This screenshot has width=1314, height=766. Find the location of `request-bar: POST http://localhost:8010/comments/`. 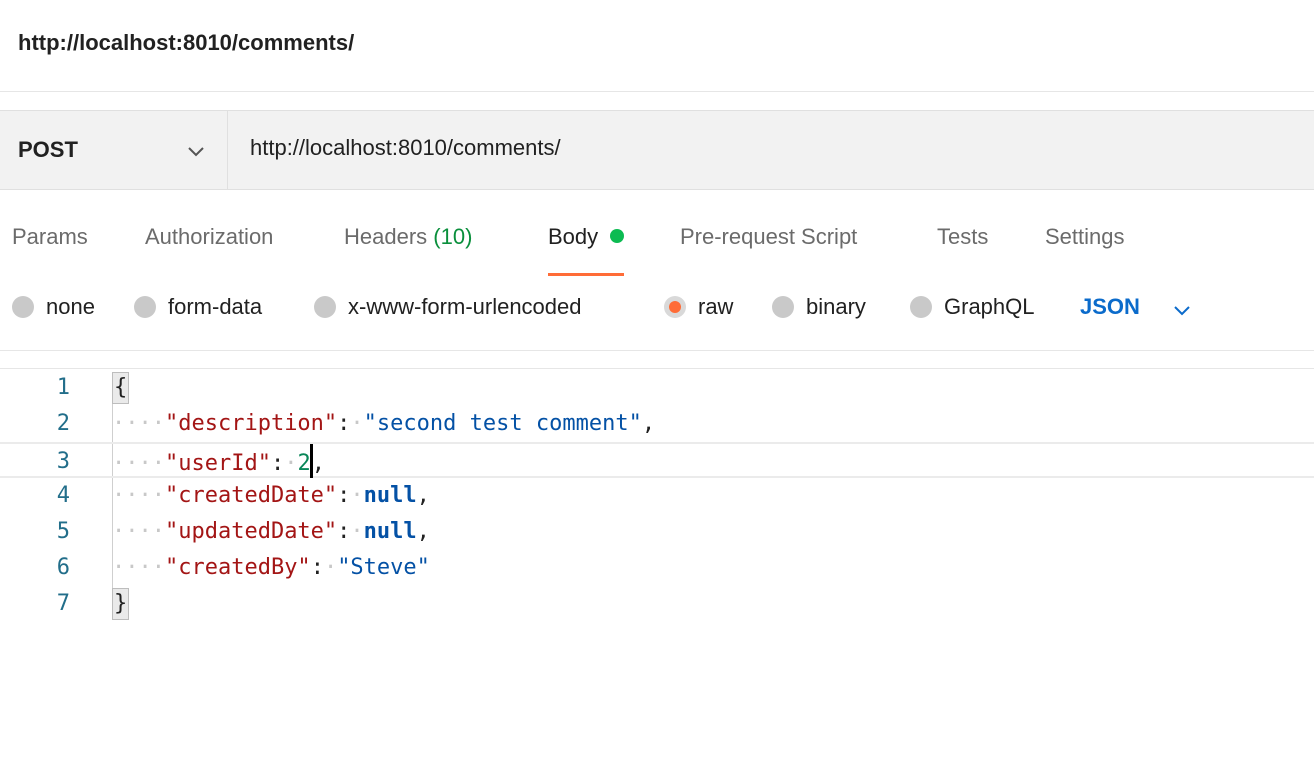

request-bar: POST http://localhost:8010/comments/ is located at coordinates (657, 150).